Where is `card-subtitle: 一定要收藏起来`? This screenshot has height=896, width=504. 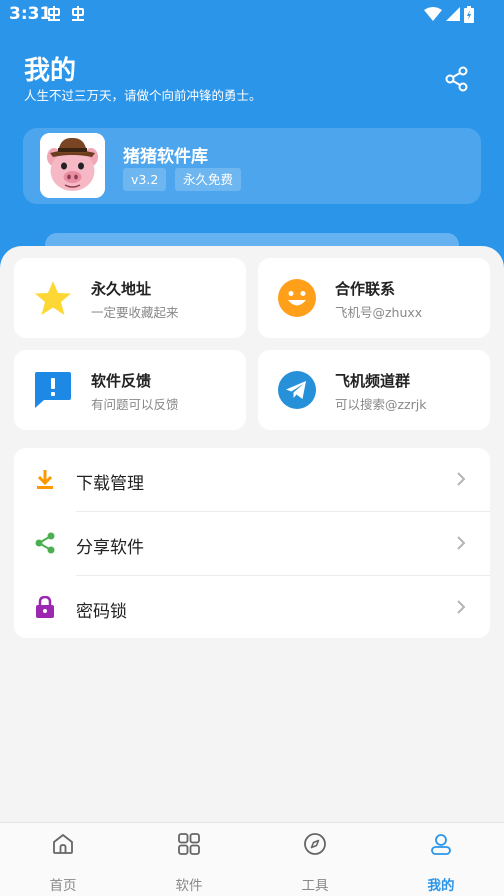
card-subtitle: 一定要收藏起来 is located at coordinates (135, 312).